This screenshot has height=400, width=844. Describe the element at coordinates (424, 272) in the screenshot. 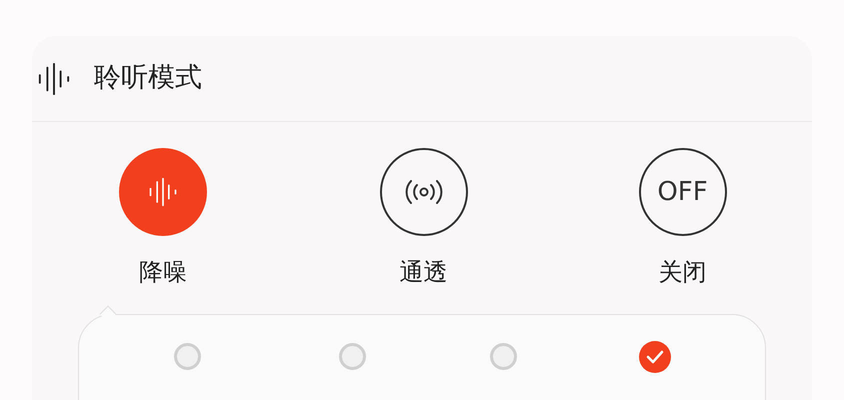

I see `mode-label: 通透` at that location.